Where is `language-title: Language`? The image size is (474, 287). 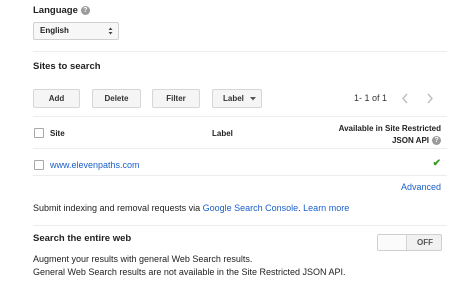 language-title: Language is located at coordinates (55, 10).